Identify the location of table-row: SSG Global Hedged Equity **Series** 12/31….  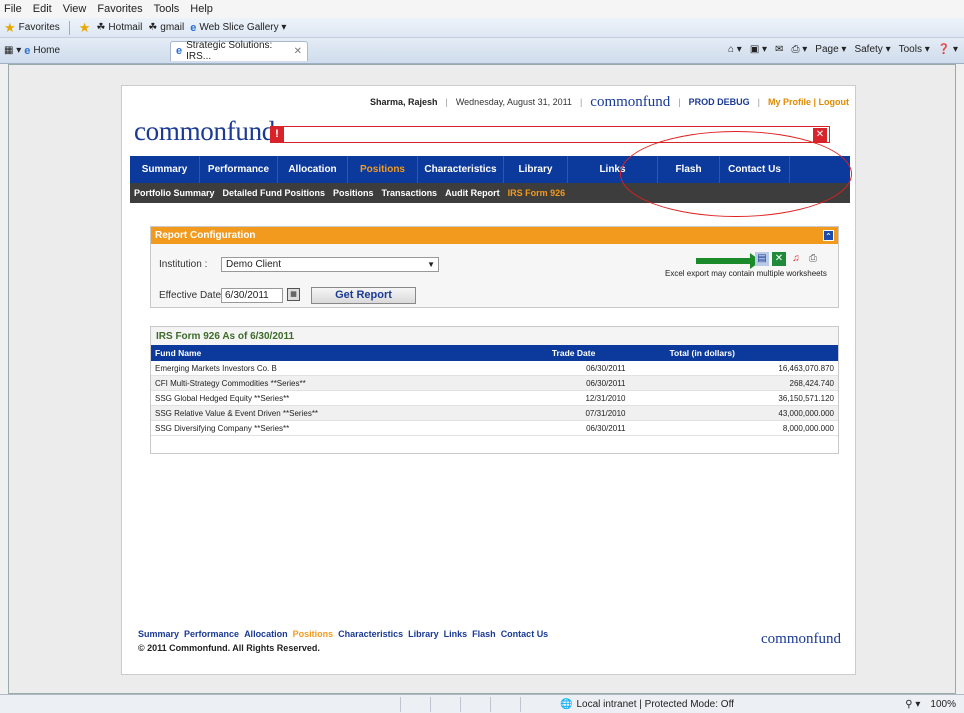
(494, 398).